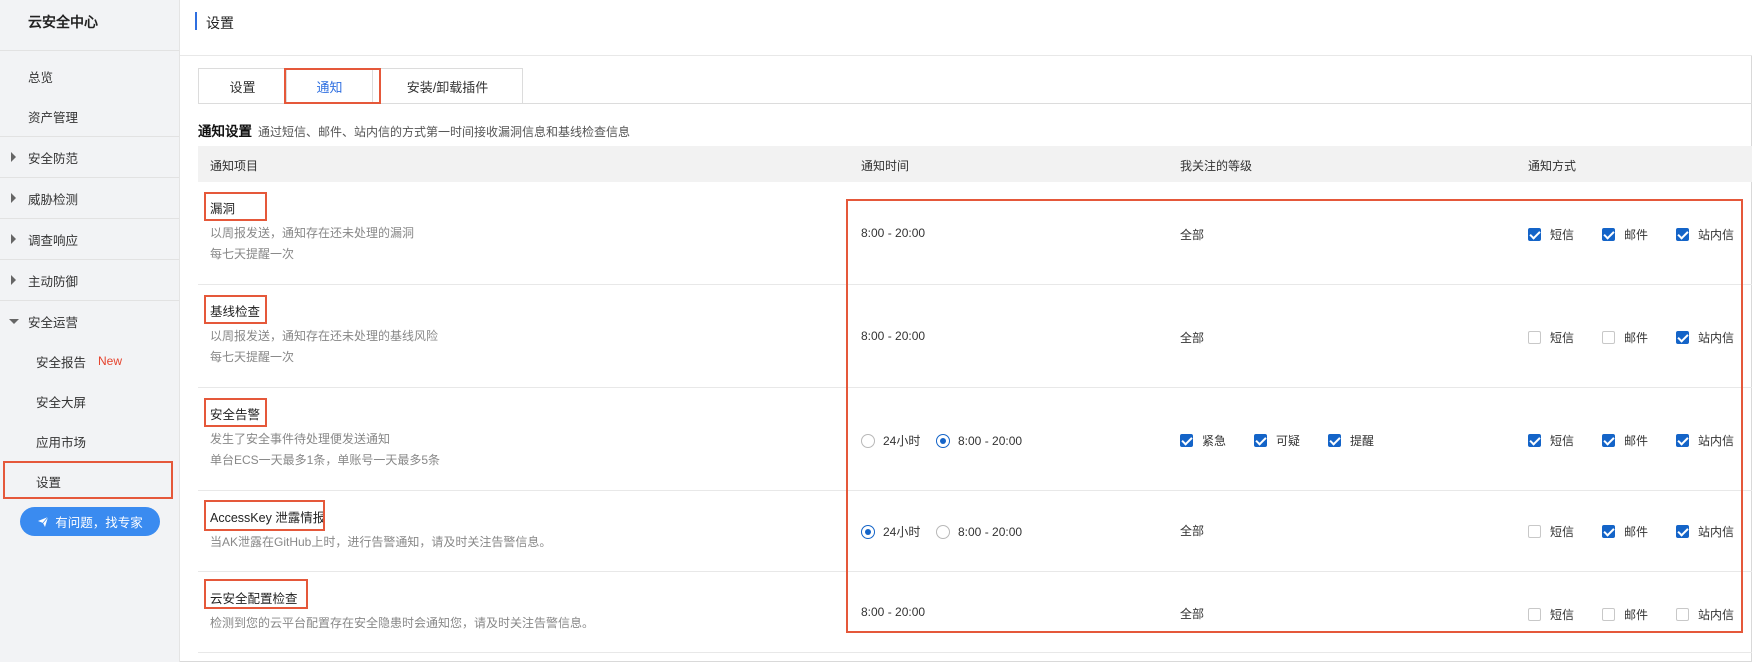 This screenshot has height=662, width=1752. What do you see at coordinates (254, 599) in the screenshot?
I see `row-name: 云安全配置检查` at bounding box center [254, 599].